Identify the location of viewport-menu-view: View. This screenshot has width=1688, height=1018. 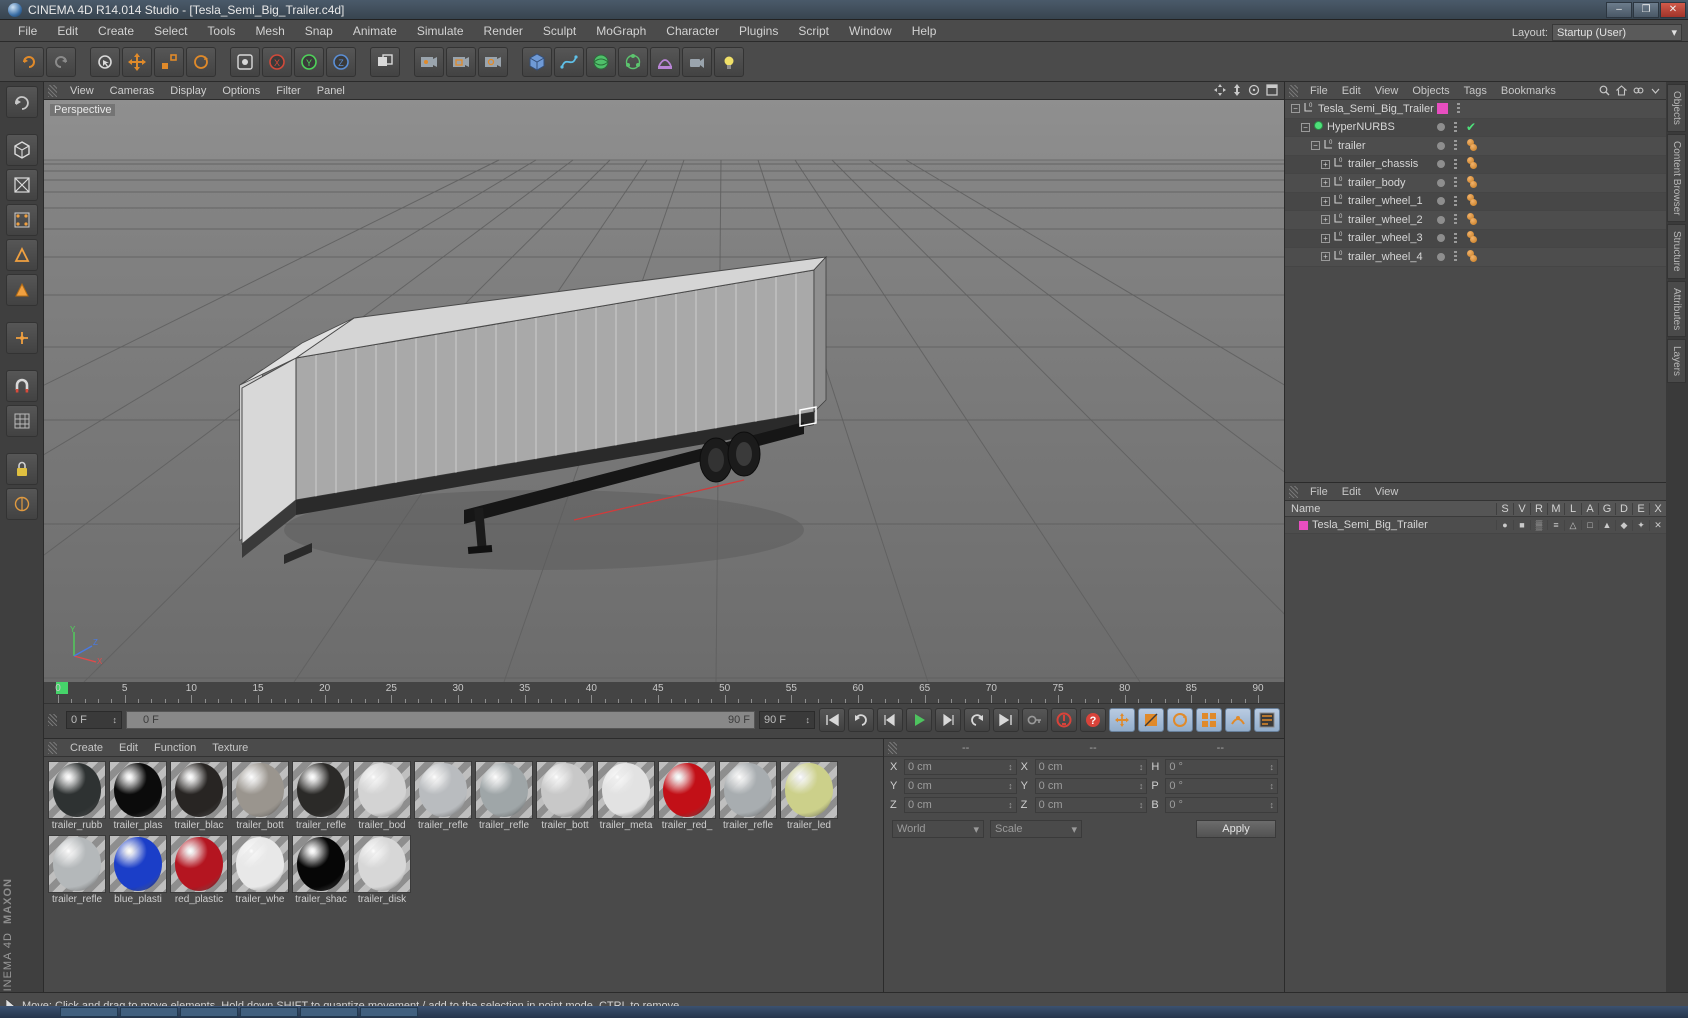
(82, 91).